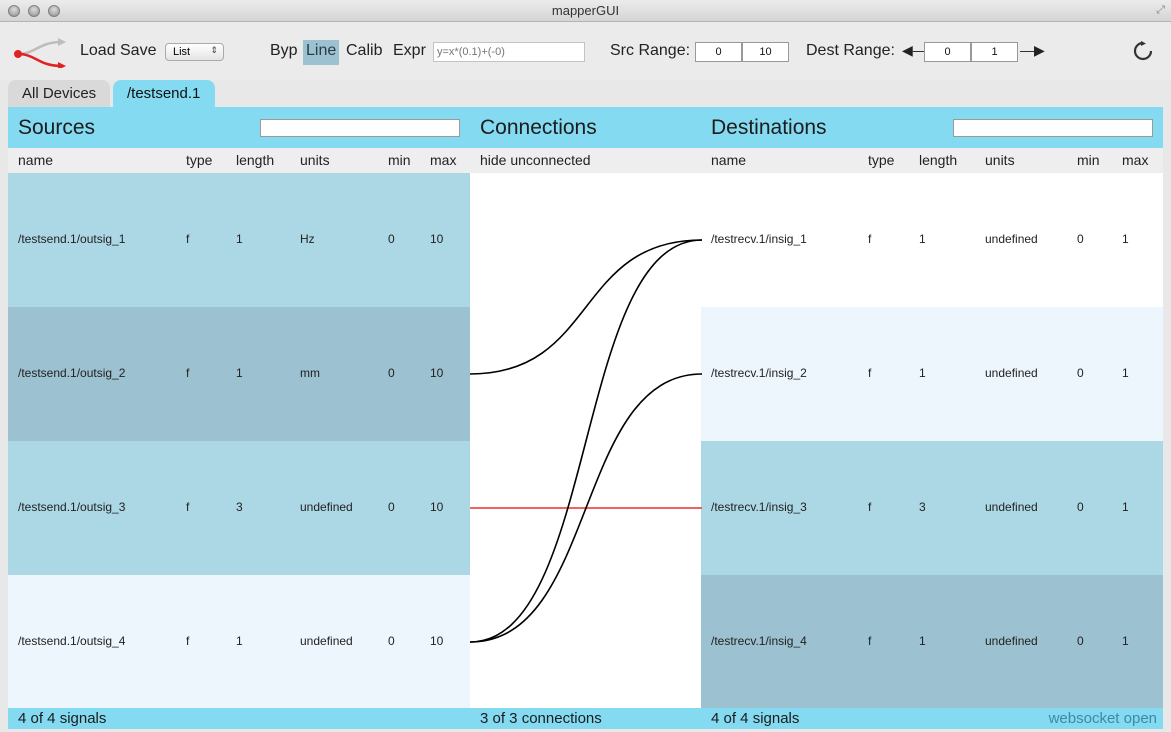 This screenshot has height=732, width=1171. What do you see at coordinates (72, 641) in the screenshot?
I see `source-signal-name: /testsend.1/outsig_4` at bounding box center [72, 641].